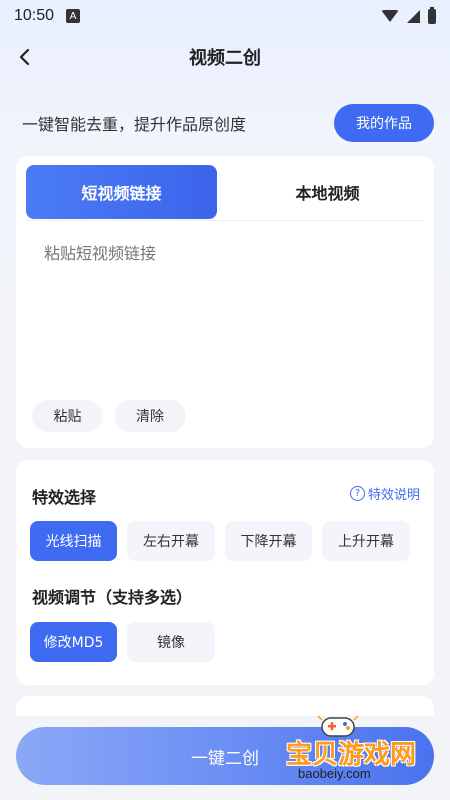  Describe the element at coordinates (413, 16) in the screenshot. I see `signal-icon` at that location.